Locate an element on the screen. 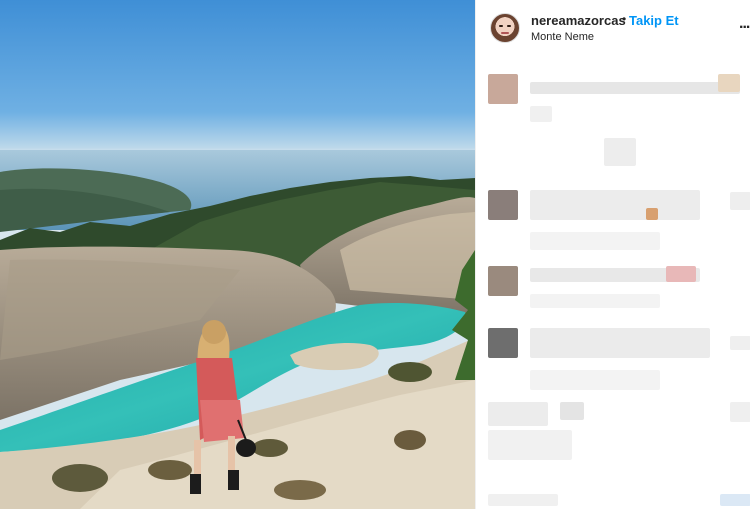 This screenshot has width=750, height=509. follow-button: Takip Et is located at coordinates (654, 20).